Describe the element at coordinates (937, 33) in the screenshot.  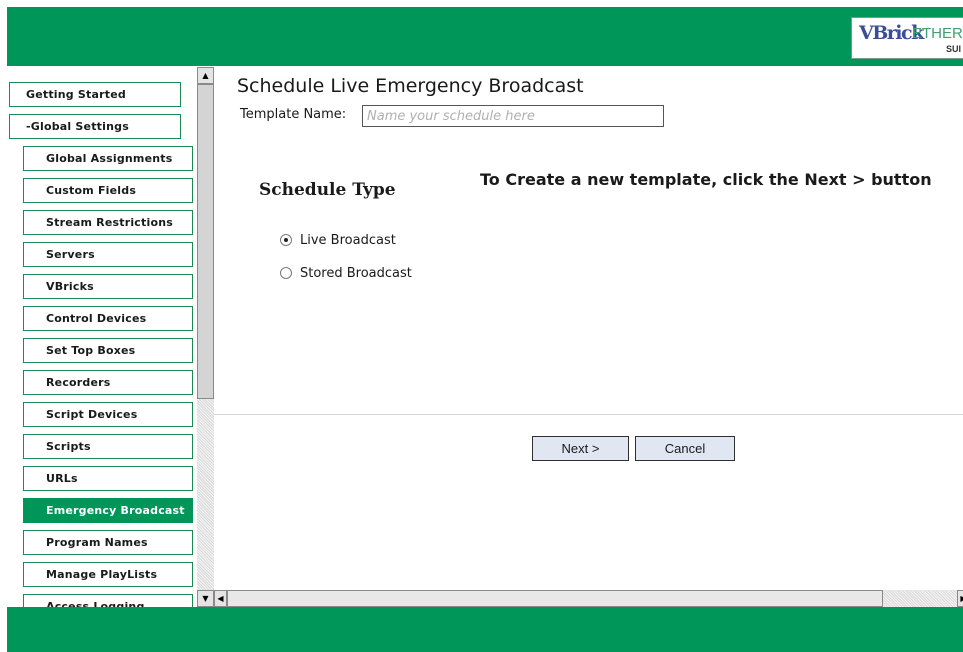
I see `logo-secondary-text: ETHERNET` at that location.